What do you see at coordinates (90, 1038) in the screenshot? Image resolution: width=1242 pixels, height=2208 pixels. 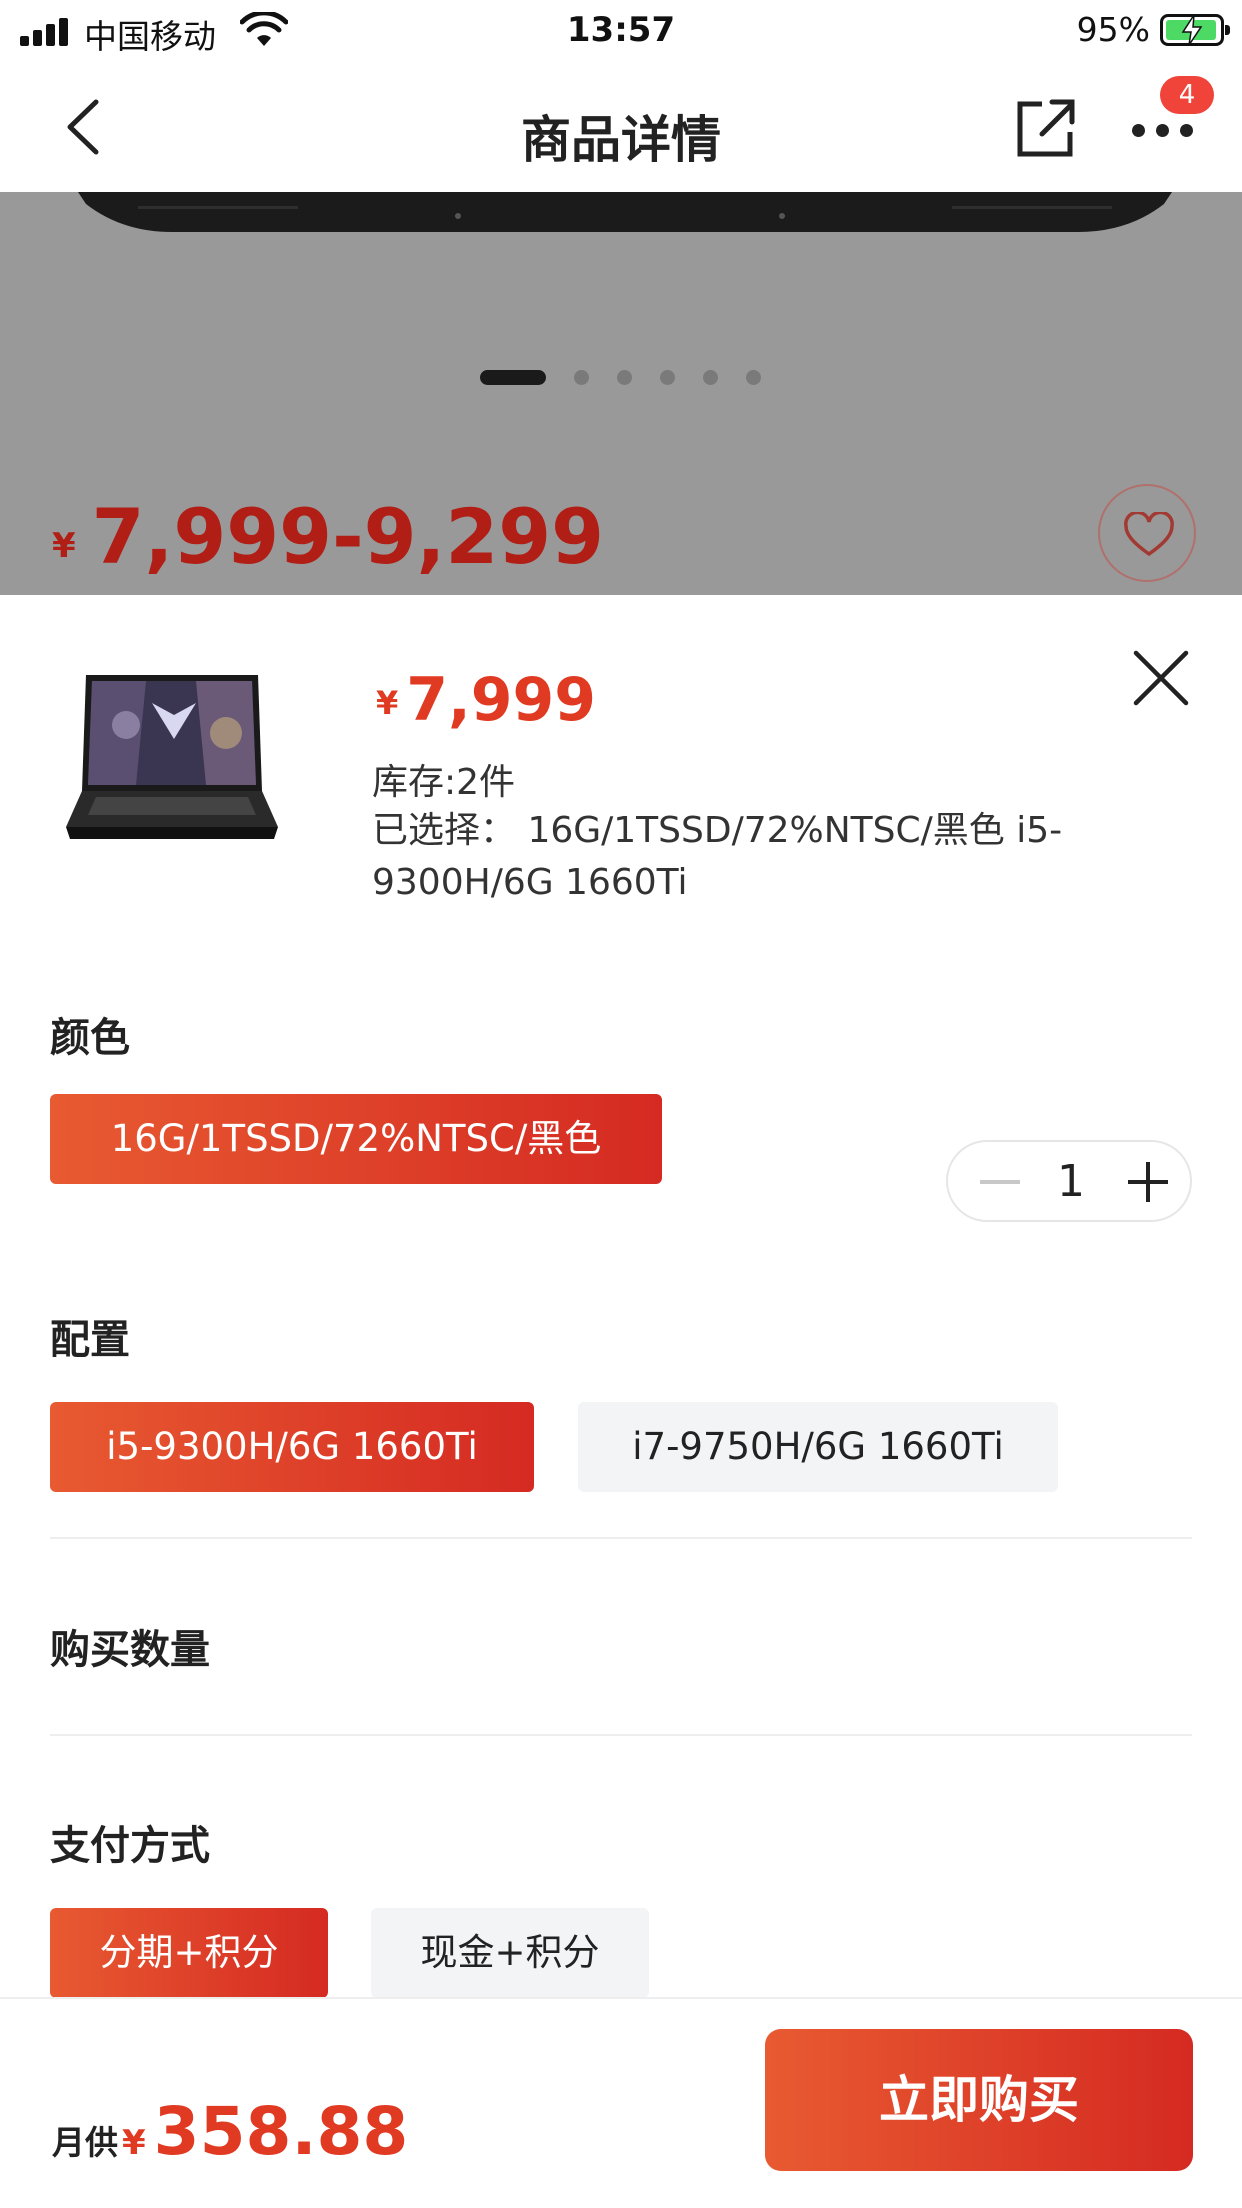 I see `color-section-label: 颜色` at bounding box center [90, 1038].